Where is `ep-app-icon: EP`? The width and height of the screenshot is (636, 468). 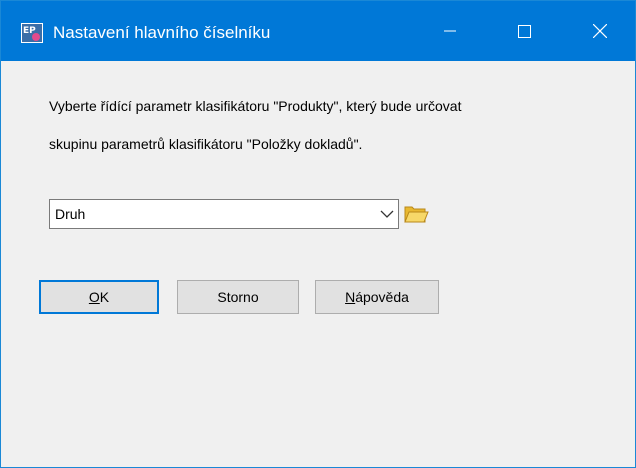 ep-app-icon: EP is located at coordinates (32, 33).